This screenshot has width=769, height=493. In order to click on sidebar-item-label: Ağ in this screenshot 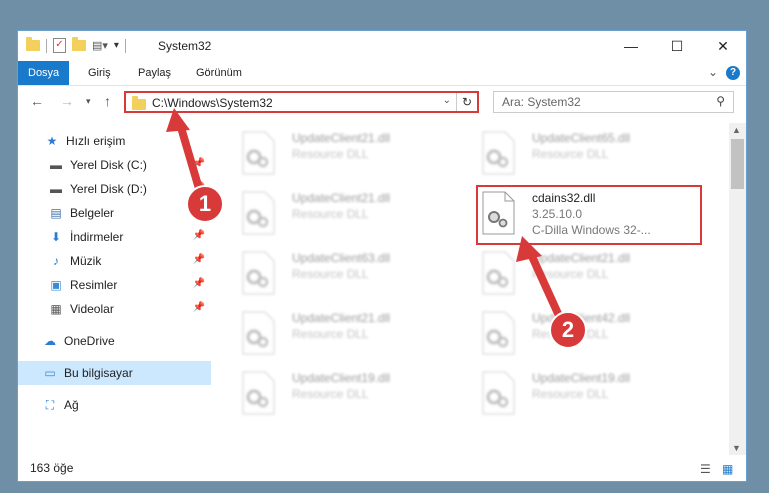, I will do `click(71, 405)`.